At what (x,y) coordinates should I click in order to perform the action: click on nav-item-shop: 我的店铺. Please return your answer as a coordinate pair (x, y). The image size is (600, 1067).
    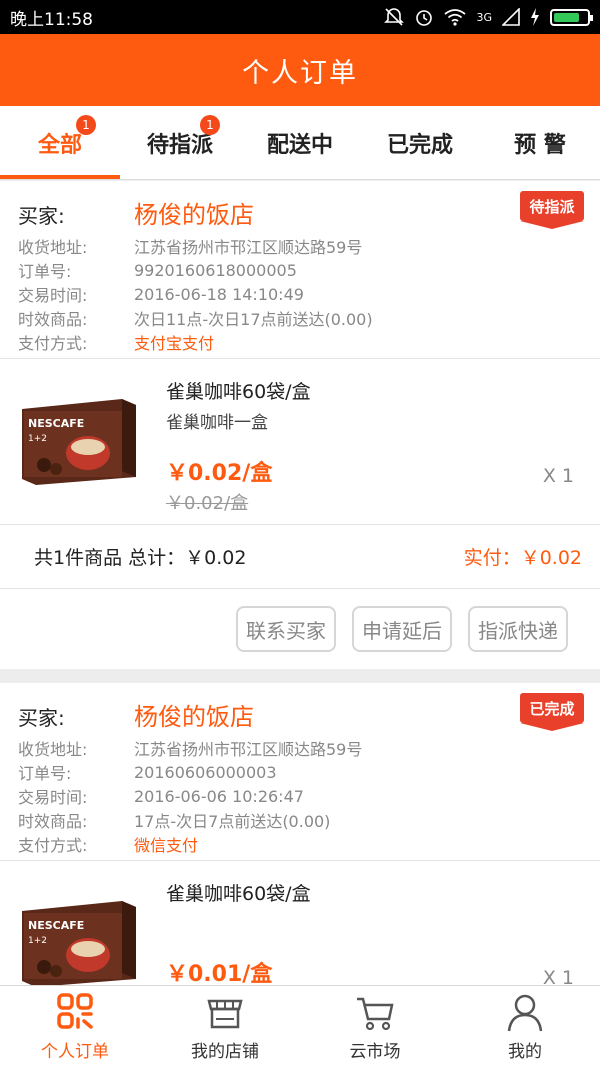
    Looking at the image, I should click on (225, 1026).